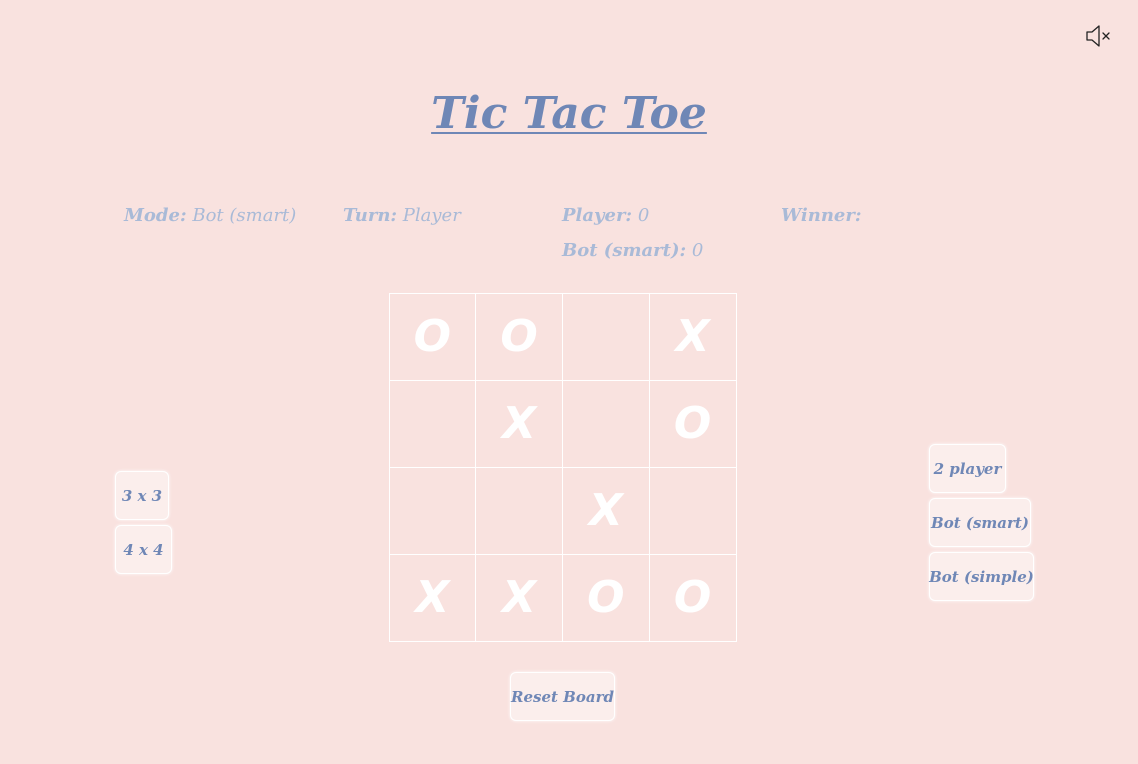  I want to click on turn-value: Player, so click(431, 215).